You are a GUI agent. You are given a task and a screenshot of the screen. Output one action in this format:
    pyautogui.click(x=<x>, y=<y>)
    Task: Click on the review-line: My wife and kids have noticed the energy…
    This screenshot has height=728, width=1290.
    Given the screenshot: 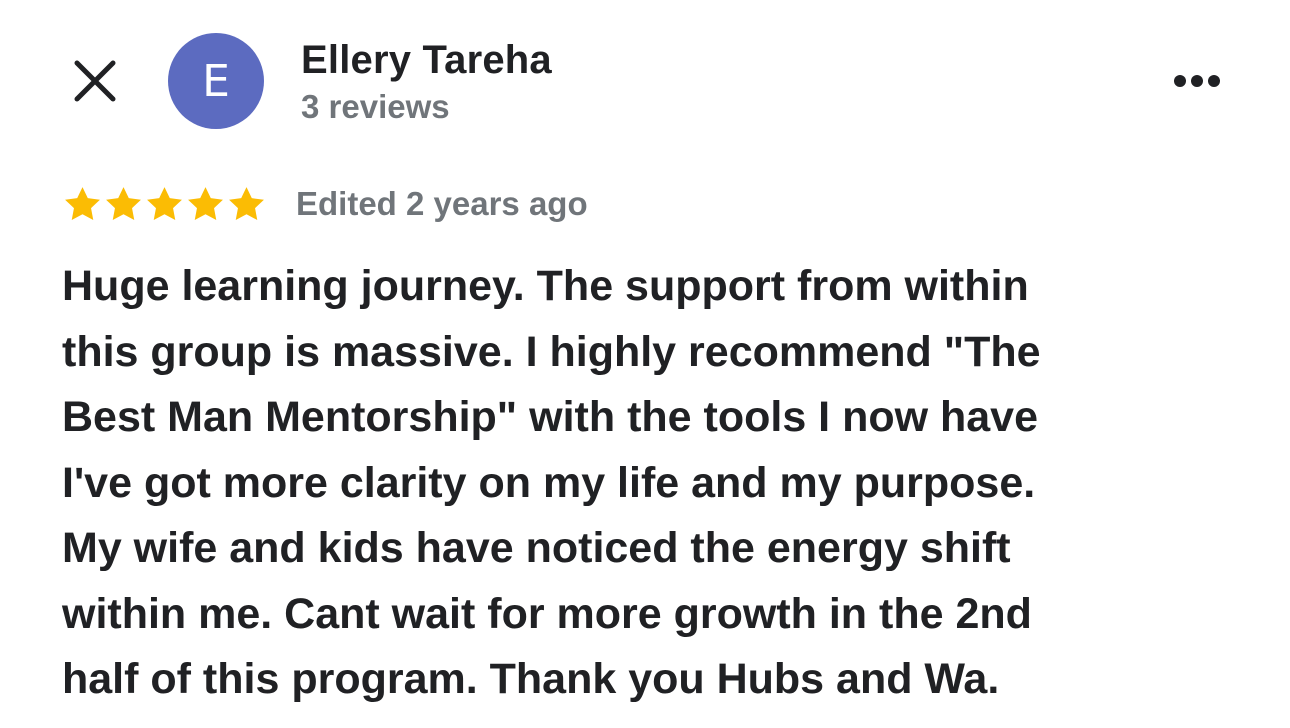 What is the action you would take?
    pyautogui.click(x=536, y=548)
    